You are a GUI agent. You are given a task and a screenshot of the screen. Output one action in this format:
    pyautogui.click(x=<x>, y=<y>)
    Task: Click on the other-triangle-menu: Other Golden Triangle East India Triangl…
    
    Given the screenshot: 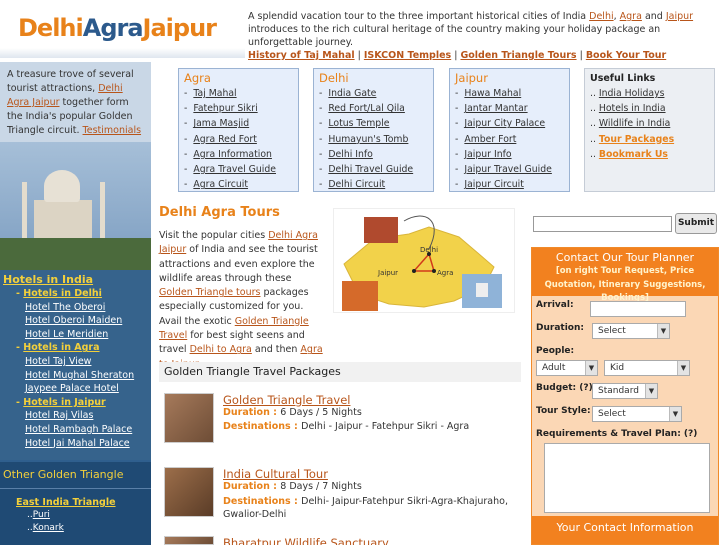 What is the action you would take?
    pyautogui.click(x=75, y=503)
    